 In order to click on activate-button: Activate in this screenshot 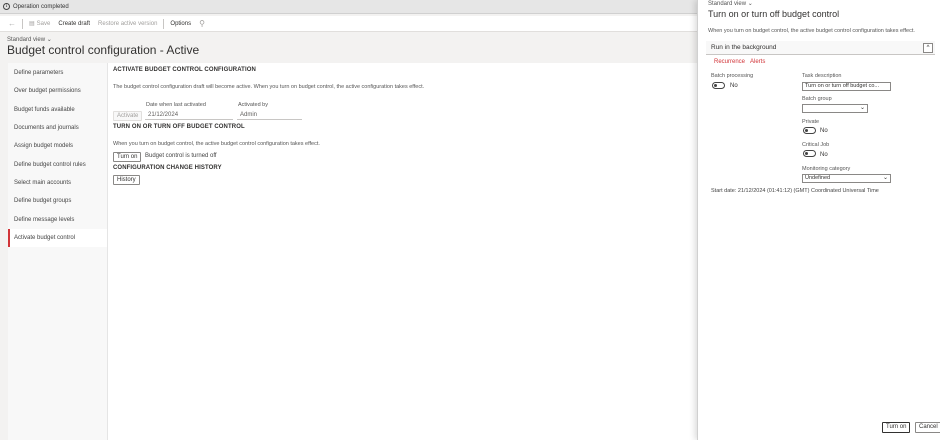, I will do `click(128, 116)`.